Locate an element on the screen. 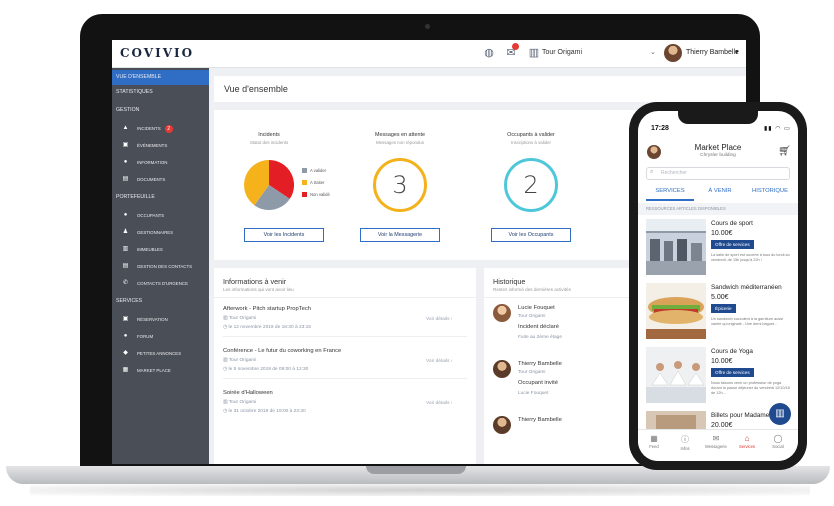 The height and width of the screenshot is (506, 834). legend-item: A valider is located at coordinates (314, 171).